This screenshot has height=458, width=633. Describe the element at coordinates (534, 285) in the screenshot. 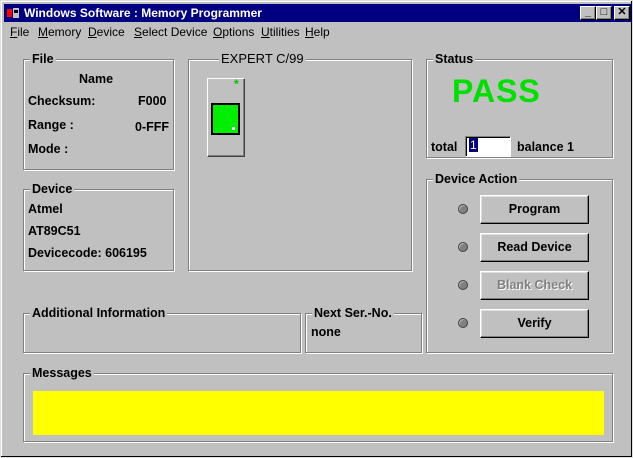

I see `blank-check-button: Blank Check` at that location.